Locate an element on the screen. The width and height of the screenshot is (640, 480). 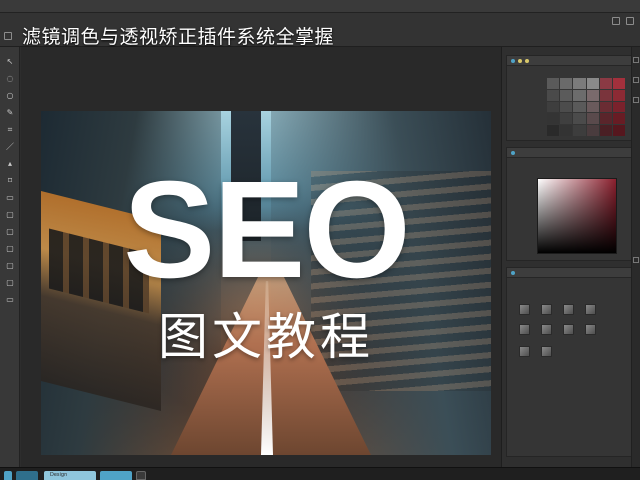
adjustments-panel is located at coordinates (570, 362).